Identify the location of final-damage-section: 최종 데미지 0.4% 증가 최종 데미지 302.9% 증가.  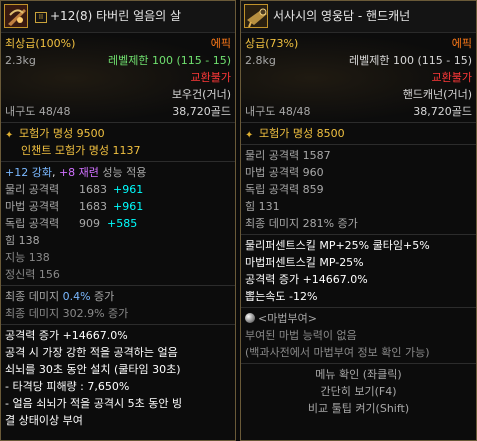
(118, 304).